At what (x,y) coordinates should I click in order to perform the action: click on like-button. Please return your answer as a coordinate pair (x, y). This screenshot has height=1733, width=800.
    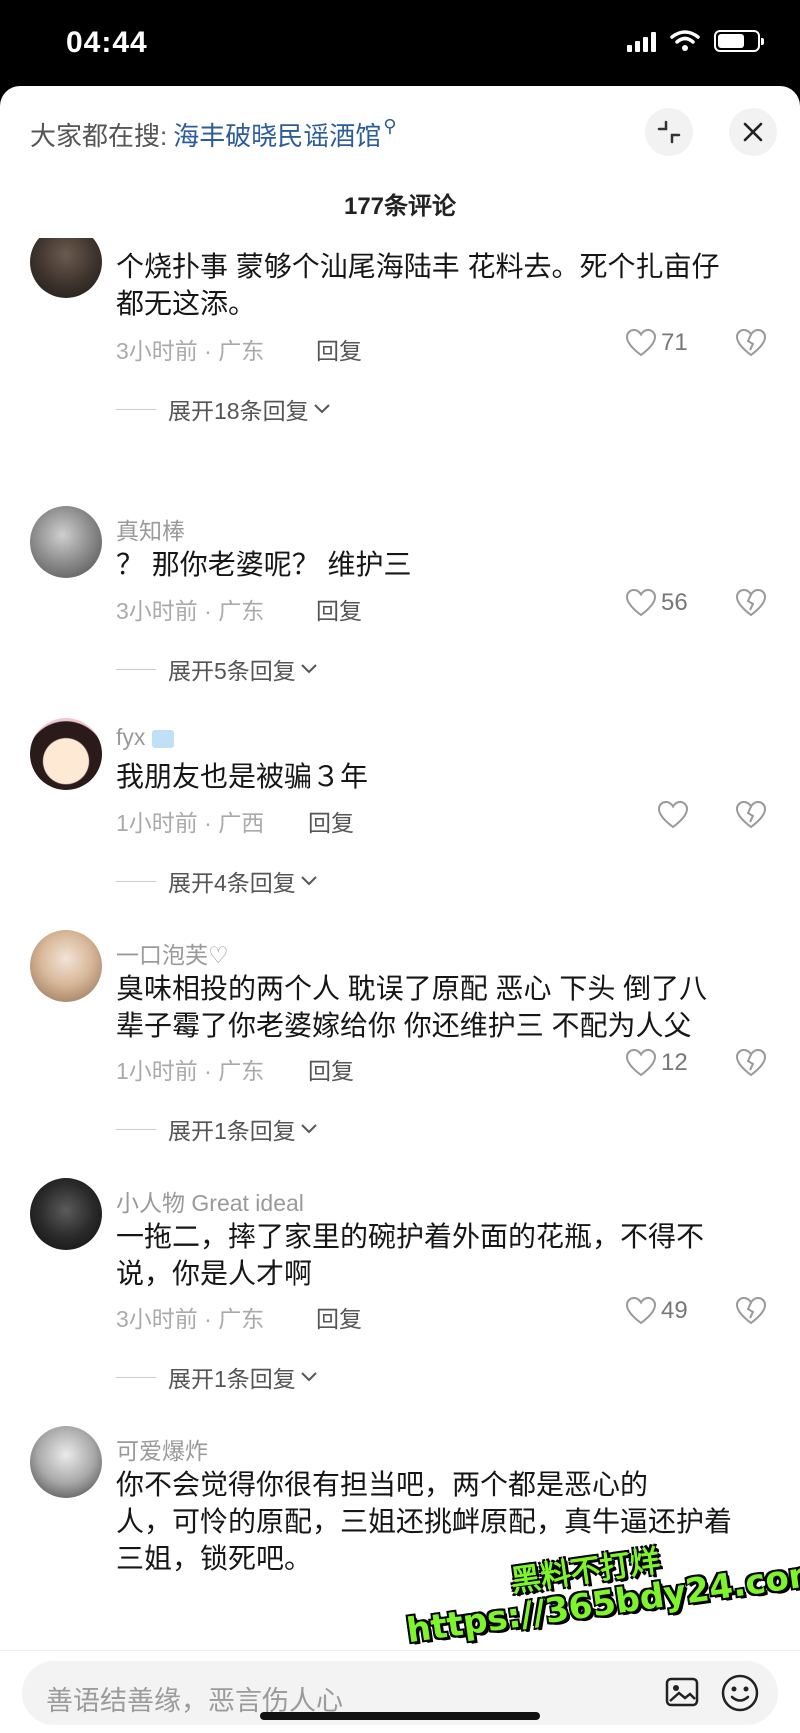
    Looking at the image, I should click on (673, 815).